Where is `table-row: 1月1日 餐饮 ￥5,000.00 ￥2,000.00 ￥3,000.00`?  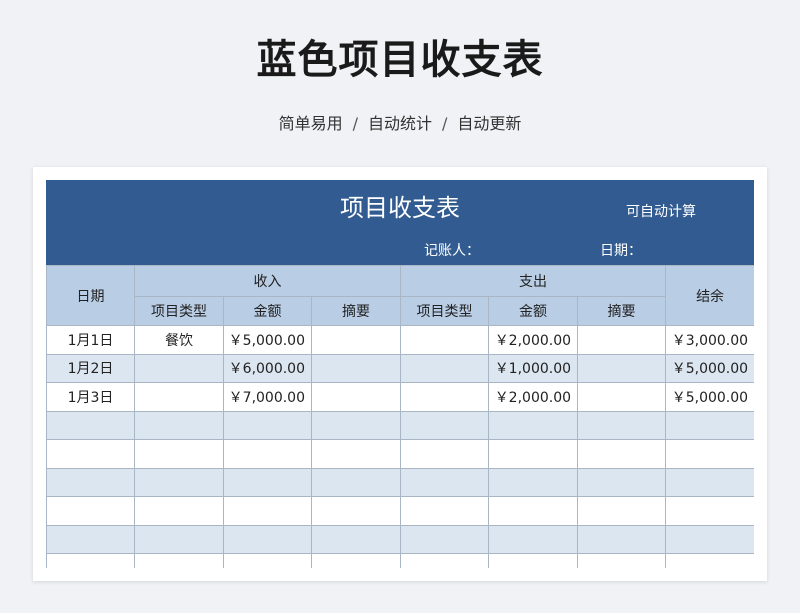
table-row: 1月1日 餐饮 ￥5,000.00 ￥2,000.00 ￥3,000.00 is located at coordinates (400, 340).